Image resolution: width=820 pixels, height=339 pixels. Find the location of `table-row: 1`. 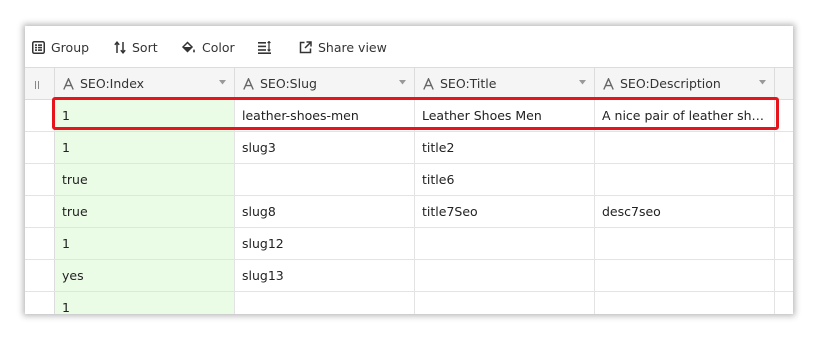

table-row: 1 is located at coordinates (409, 303).